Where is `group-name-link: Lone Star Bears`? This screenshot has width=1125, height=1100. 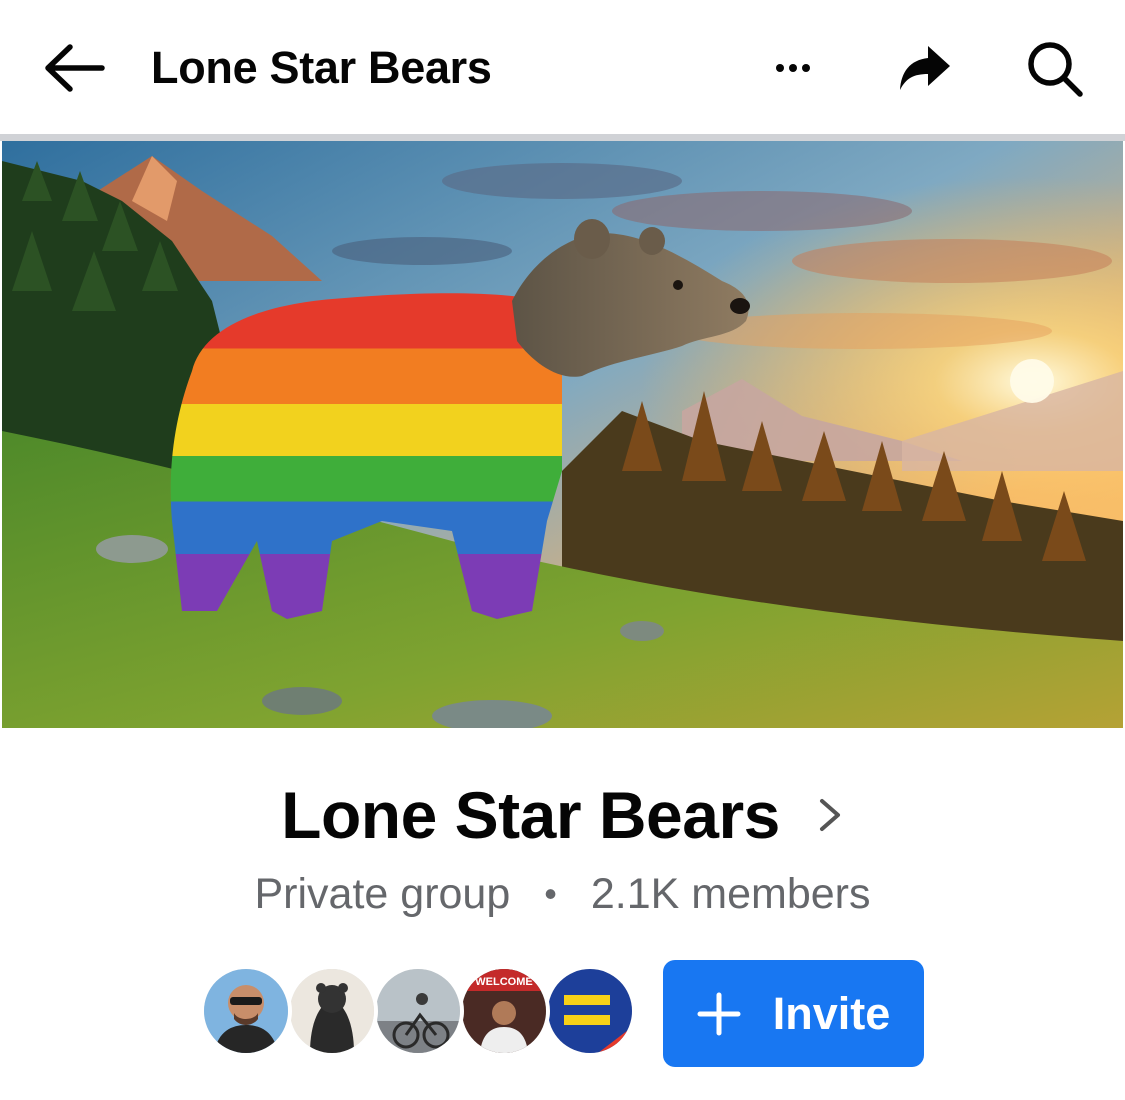 group-name-link: Lone Star Bears is located at coordinates (562, 815).